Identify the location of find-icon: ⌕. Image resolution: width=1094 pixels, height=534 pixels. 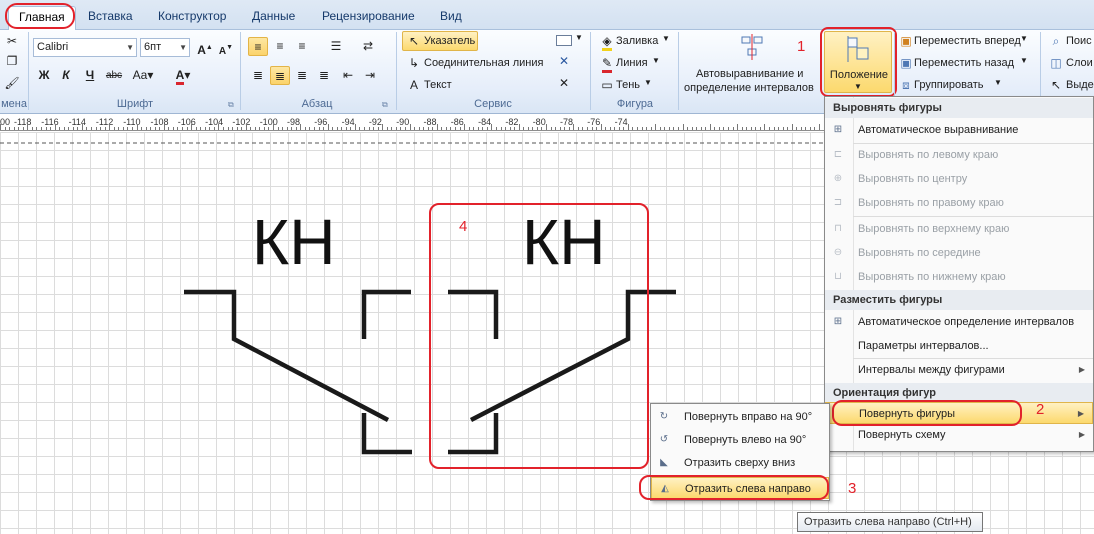
(1056, 41).